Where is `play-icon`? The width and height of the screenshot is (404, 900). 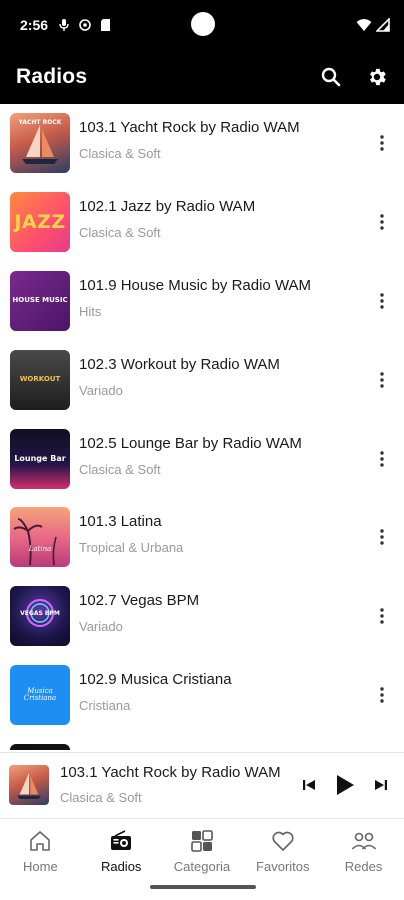
play-icon is located at coordinates (345, 784).